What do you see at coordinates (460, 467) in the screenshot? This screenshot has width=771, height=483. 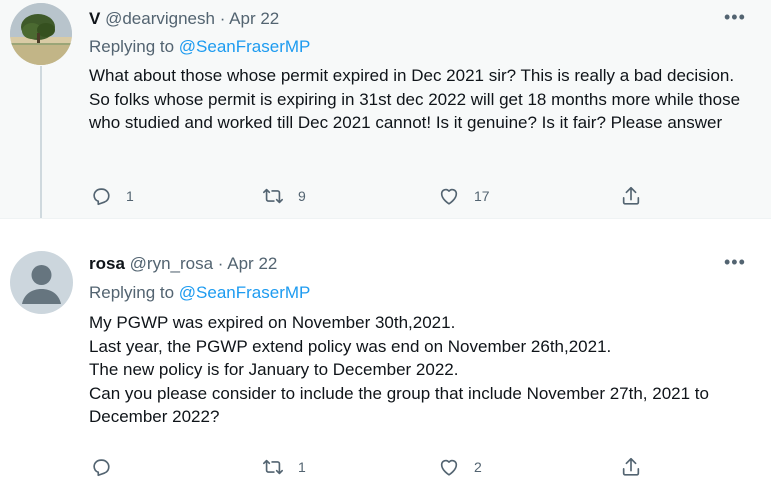 I see `like-button: 2` at bounding box center [460, 467].